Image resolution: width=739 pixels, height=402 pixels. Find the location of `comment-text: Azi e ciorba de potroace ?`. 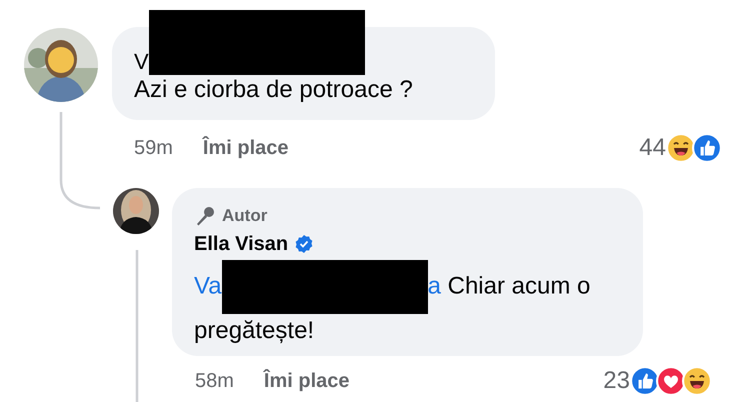

comment-text: Azi e ciorba de potroace ? is located at coordinates (274, 90).